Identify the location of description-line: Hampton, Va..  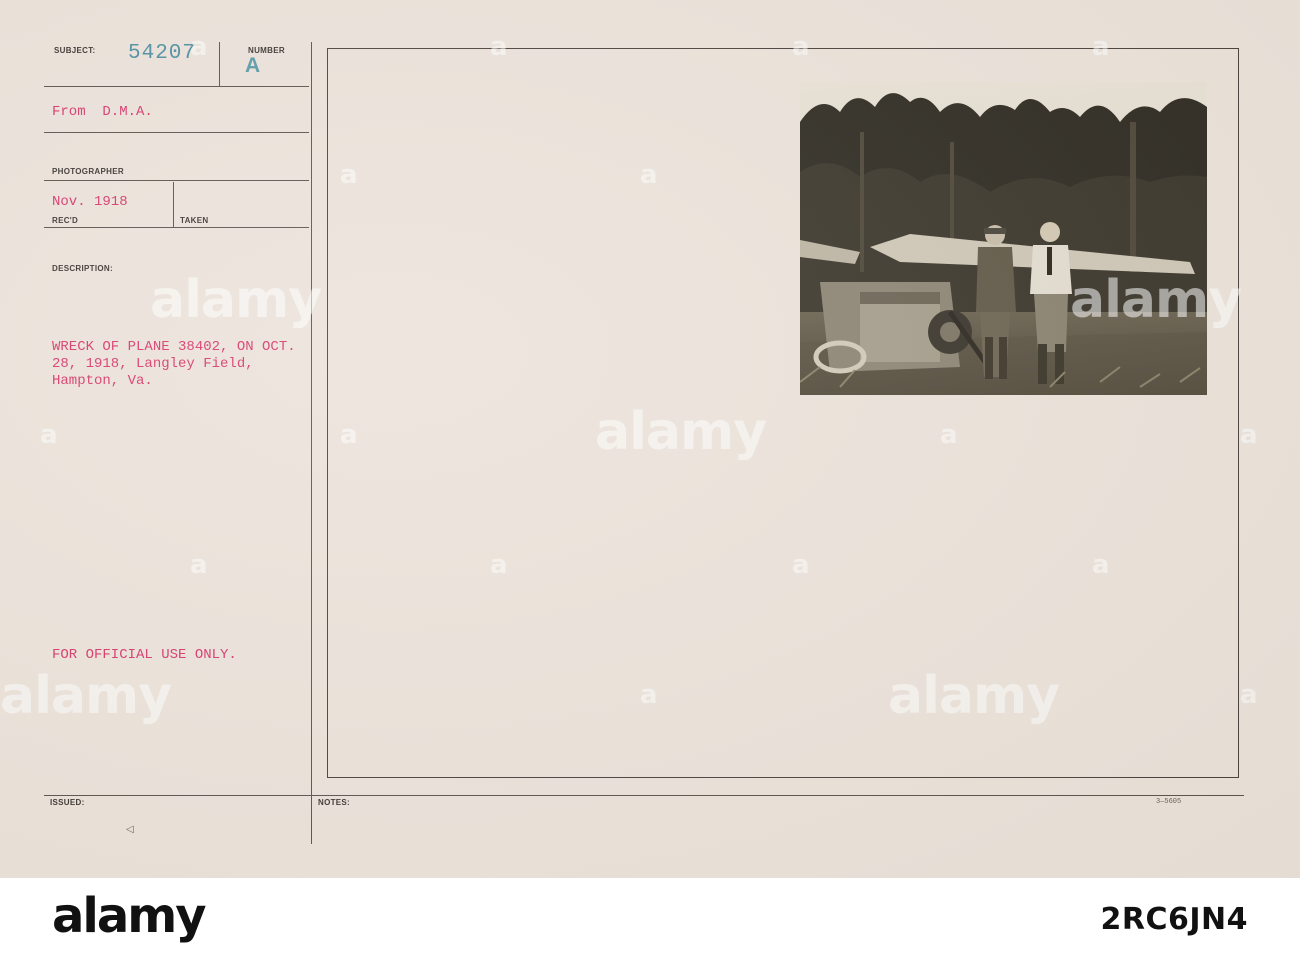
(102, 381).